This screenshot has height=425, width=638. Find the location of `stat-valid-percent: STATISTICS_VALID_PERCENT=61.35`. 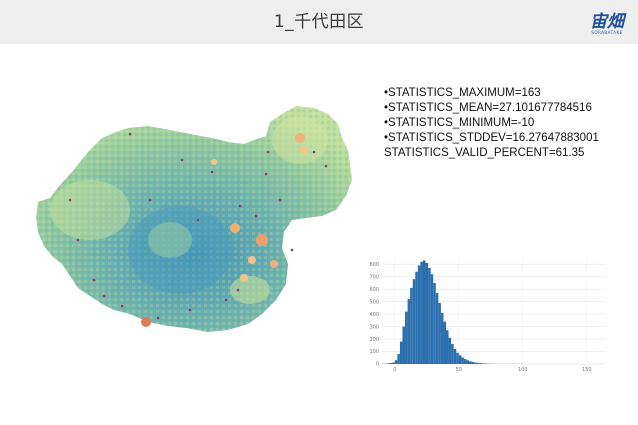

stat-valid-percent: STATISTICS_VALID_PERCENT=61.35 is located at coordinates (484, 153).